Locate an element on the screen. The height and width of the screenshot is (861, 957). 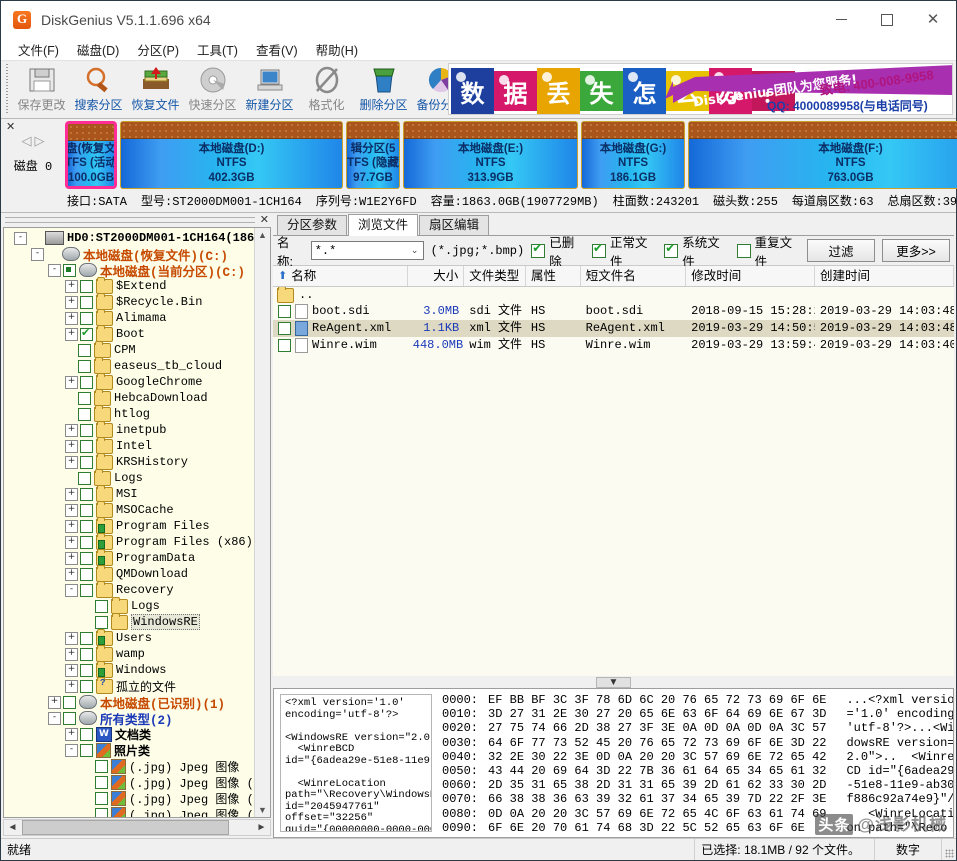
menu-item-4: 查看(V) is located at coordinates (277, 49).